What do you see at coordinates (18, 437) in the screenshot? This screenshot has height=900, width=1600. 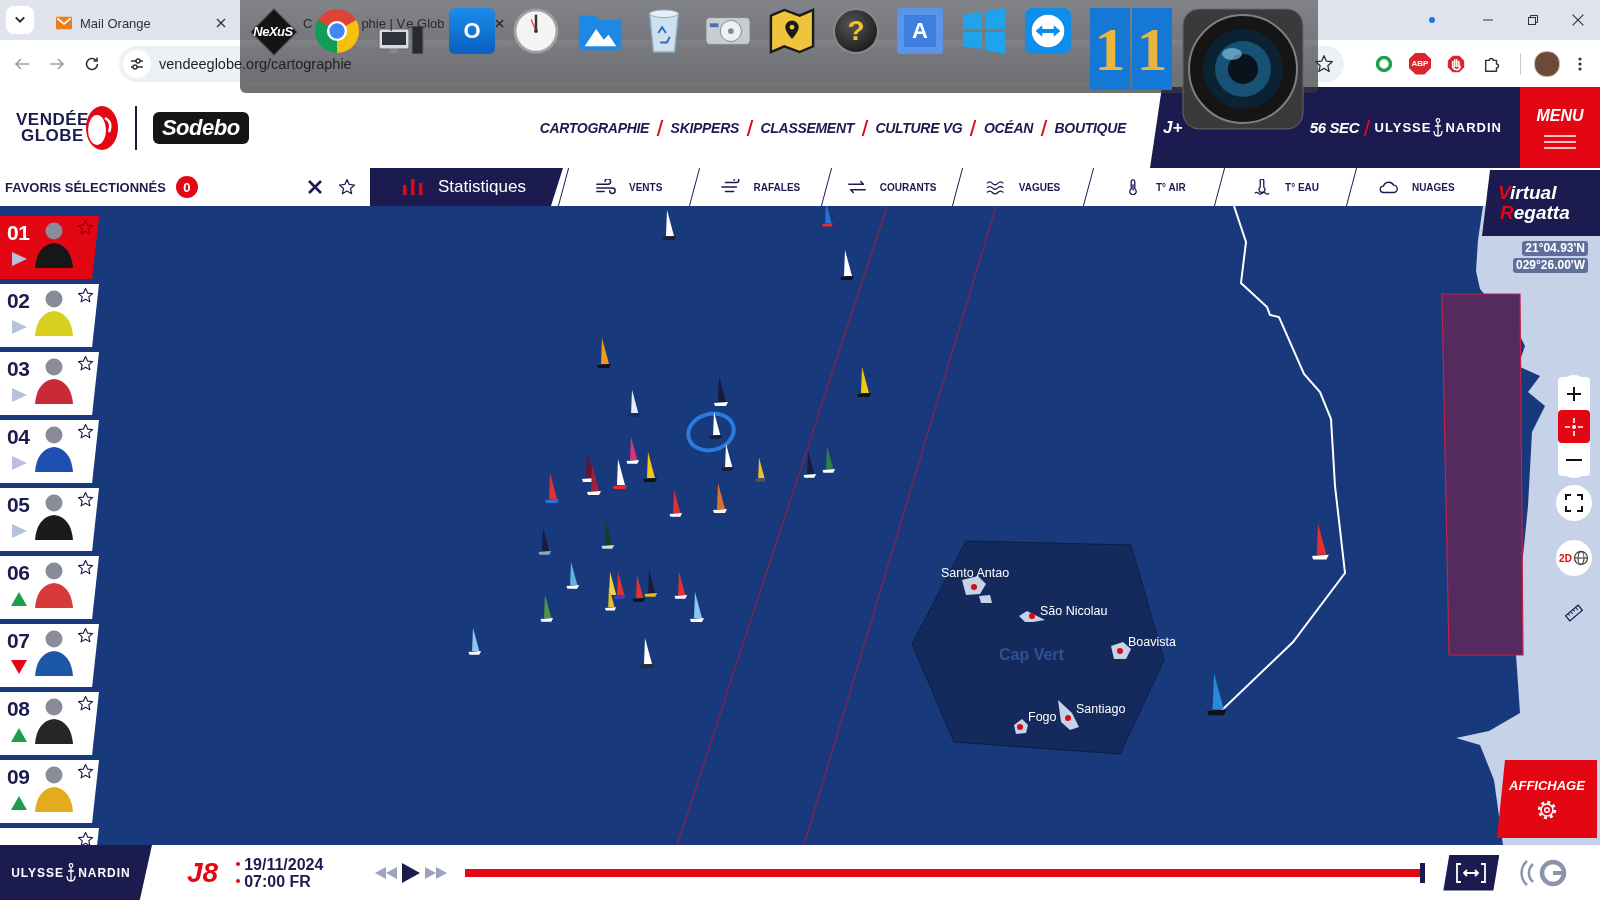 I see `rank-number: 04` at bounding box center [18, 437].